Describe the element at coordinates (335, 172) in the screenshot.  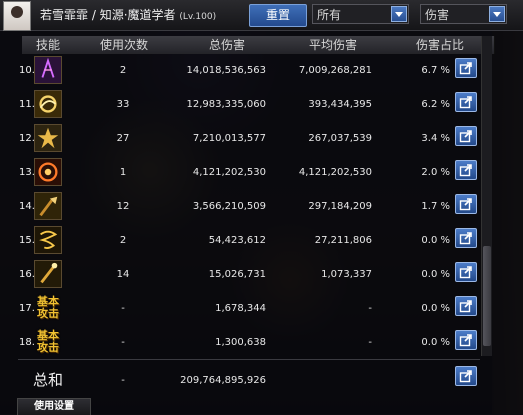
I see `average-damage: 4,121,202,530` at that location.